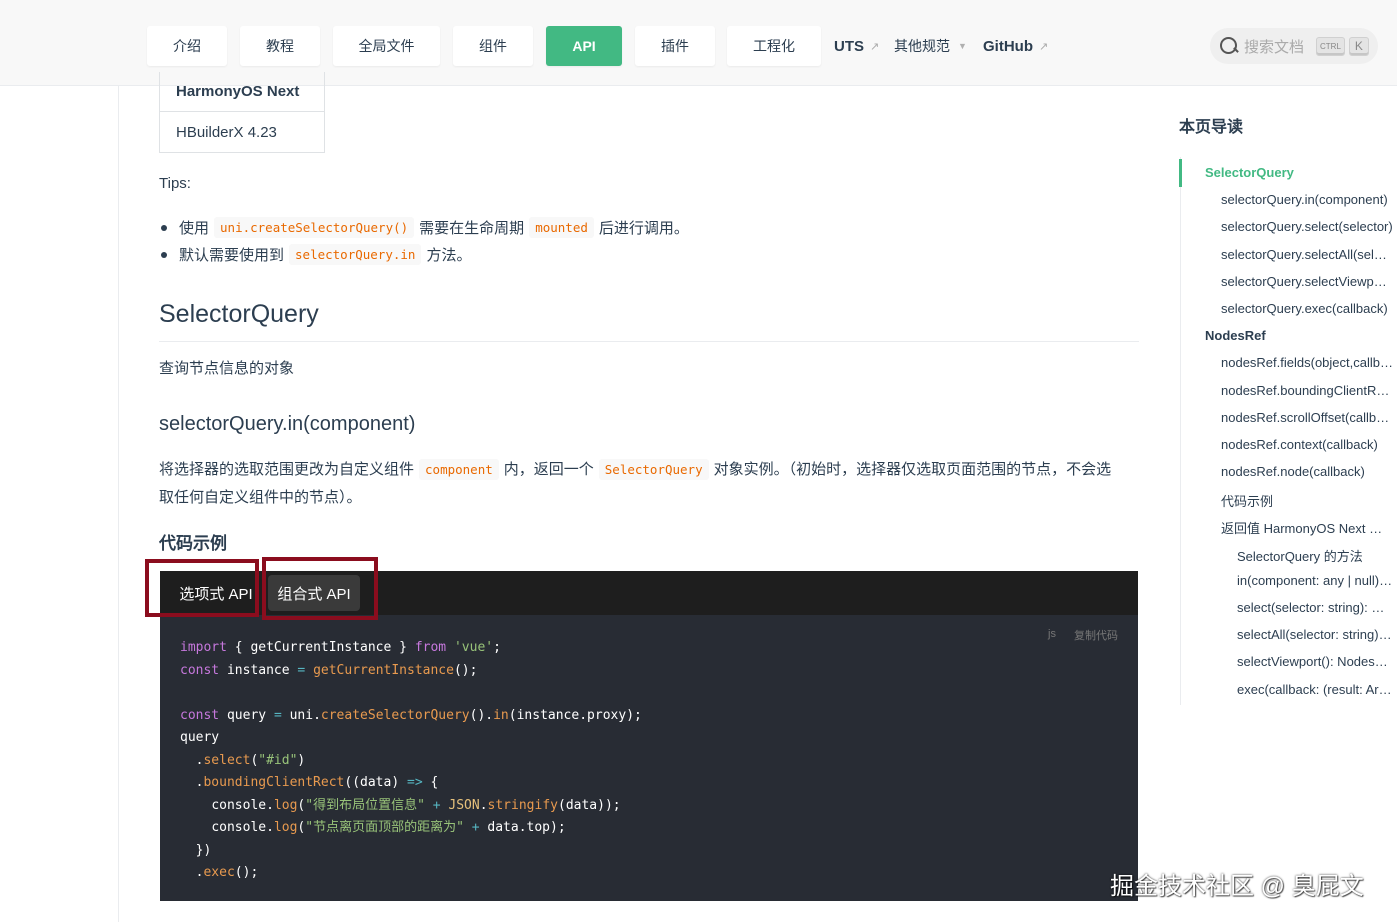 Image resolution: width=1397 pixels, height=922 pixels. I want to click on toc-item: selectorQuery.selectViewport(), so click(1307, 281).